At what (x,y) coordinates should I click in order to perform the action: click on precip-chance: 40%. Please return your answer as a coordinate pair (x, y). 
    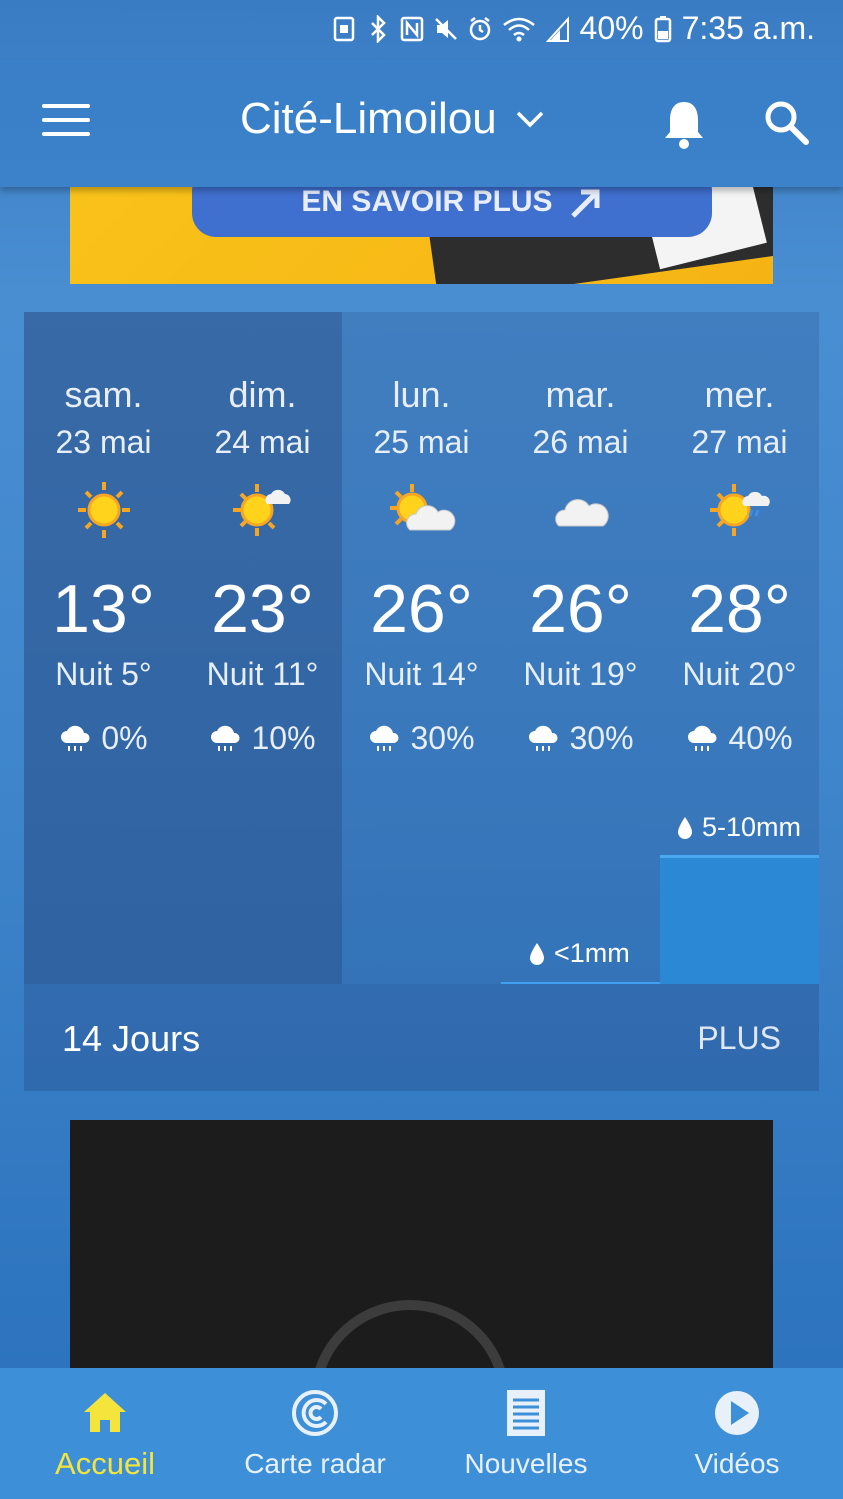
    Looking at the image, I should click on (760, 738).